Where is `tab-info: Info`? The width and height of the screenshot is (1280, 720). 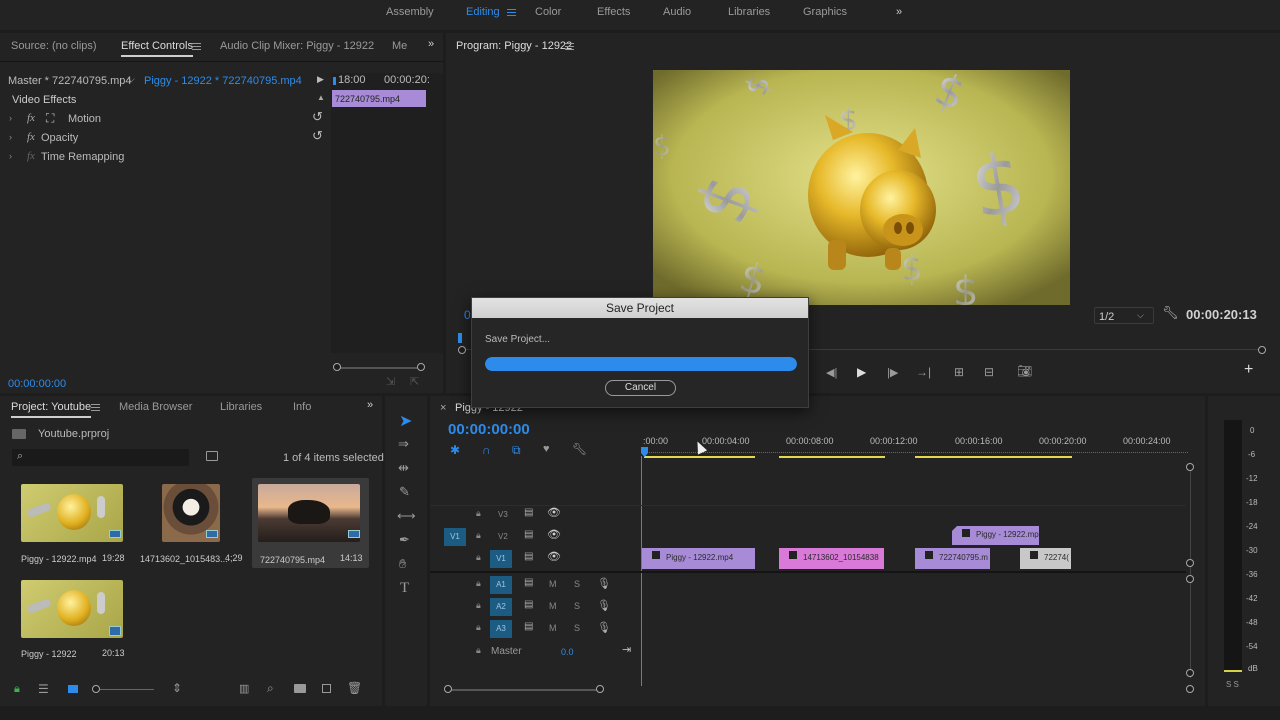
tab-info: Info is located at coordinates (302, 407).